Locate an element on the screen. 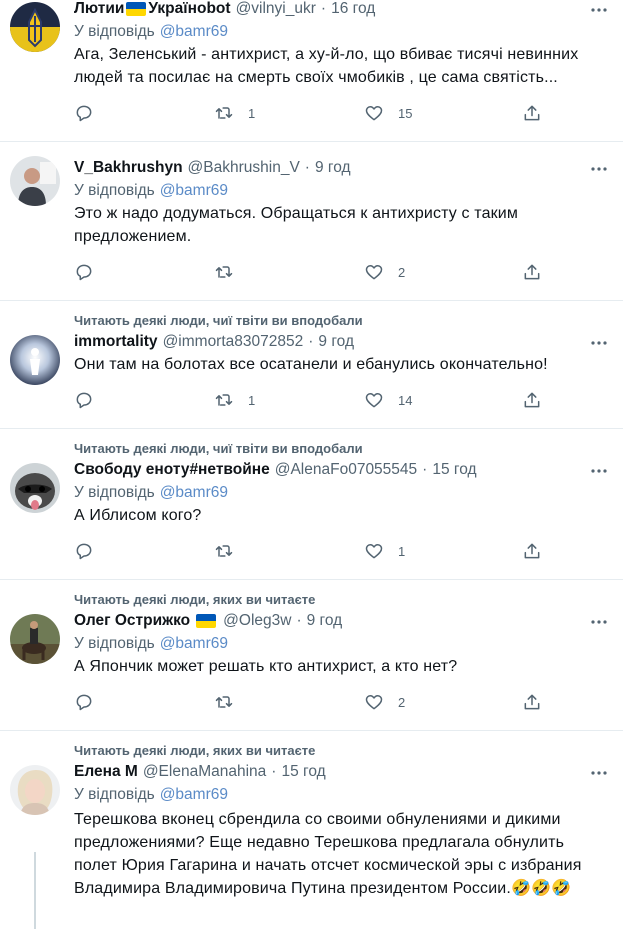  tweet-header: V_Bakhrushyn @Bakhrushin_V · 9 год is located at coordinates (340, 168).